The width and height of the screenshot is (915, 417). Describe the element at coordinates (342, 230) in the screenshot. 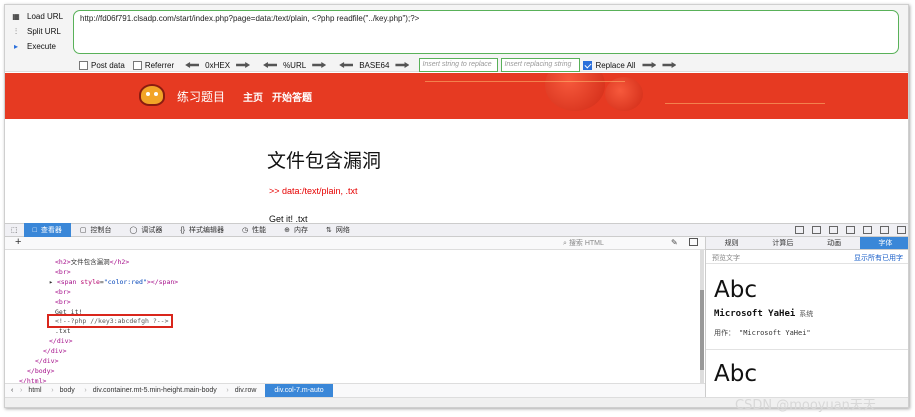

I see `devtools-tab-label: 网络` at that location.